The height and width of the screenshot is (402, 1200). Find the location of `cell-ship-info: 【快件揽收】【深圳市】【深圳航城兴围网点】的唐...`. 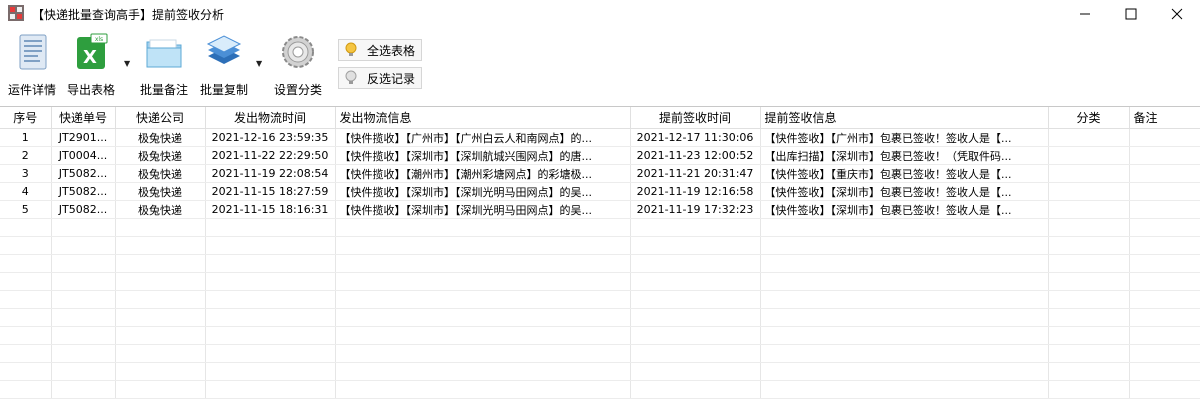

cell-ship-info: 【快件揽收】【深圳市】【深圳航城兴围网点】的唐... is located at coordinates (483, 155).